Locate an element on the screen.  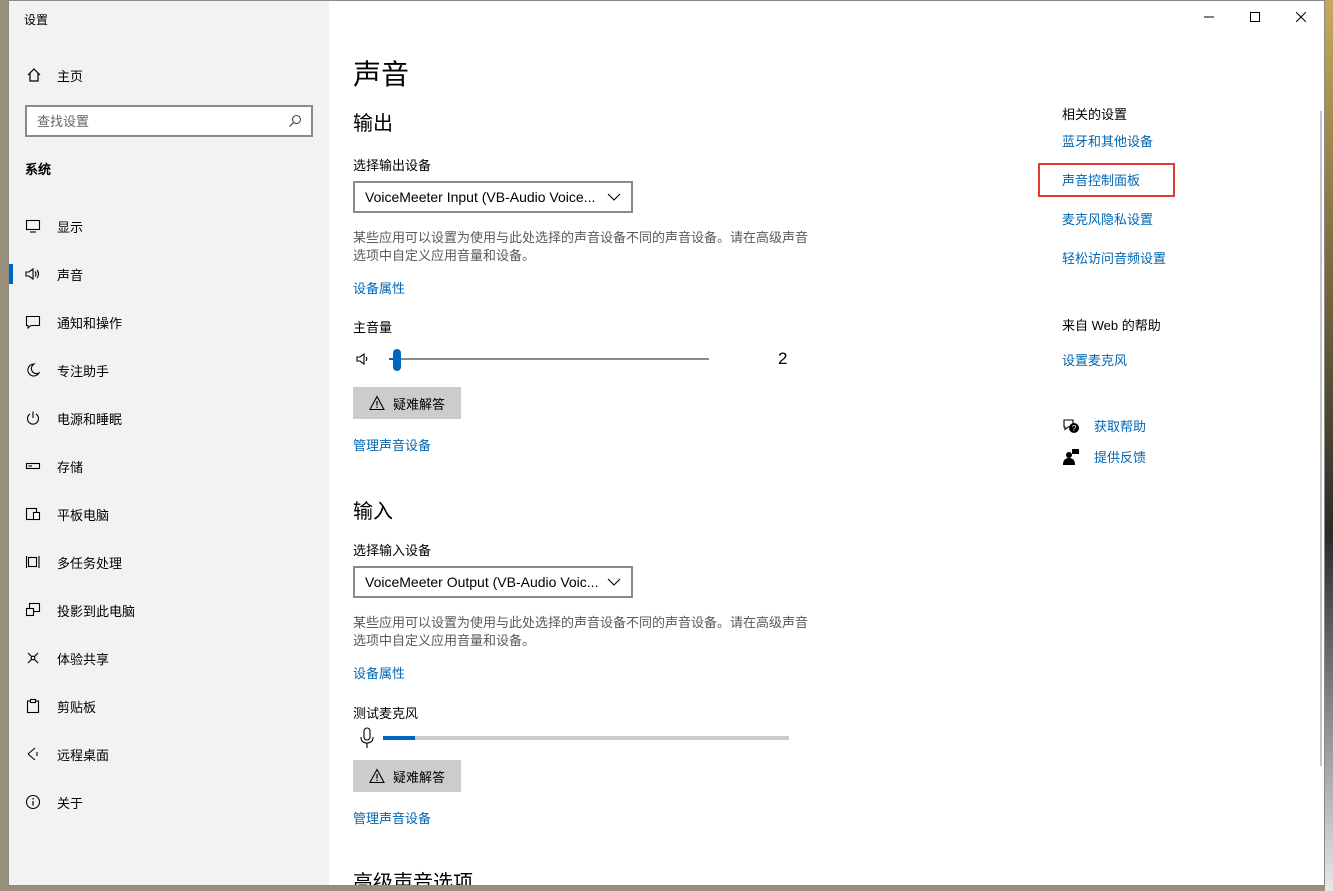
sidebar-item-power-sleep: 电源和睡眠 is located at coordinates (169, 418).